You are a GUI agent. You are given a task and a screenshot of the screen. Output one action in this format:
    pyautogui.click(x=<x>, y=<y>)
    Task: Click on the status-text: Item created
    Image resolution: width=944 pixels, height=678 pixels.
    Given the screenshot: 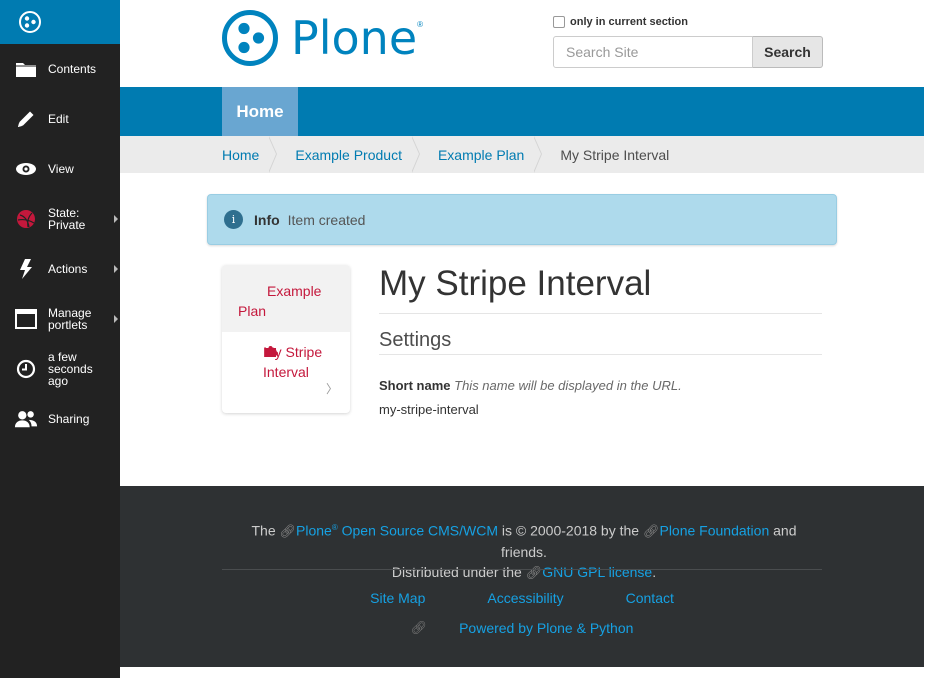 What is the action you would take?
    pyautogui.click(x=326, y=219)
    